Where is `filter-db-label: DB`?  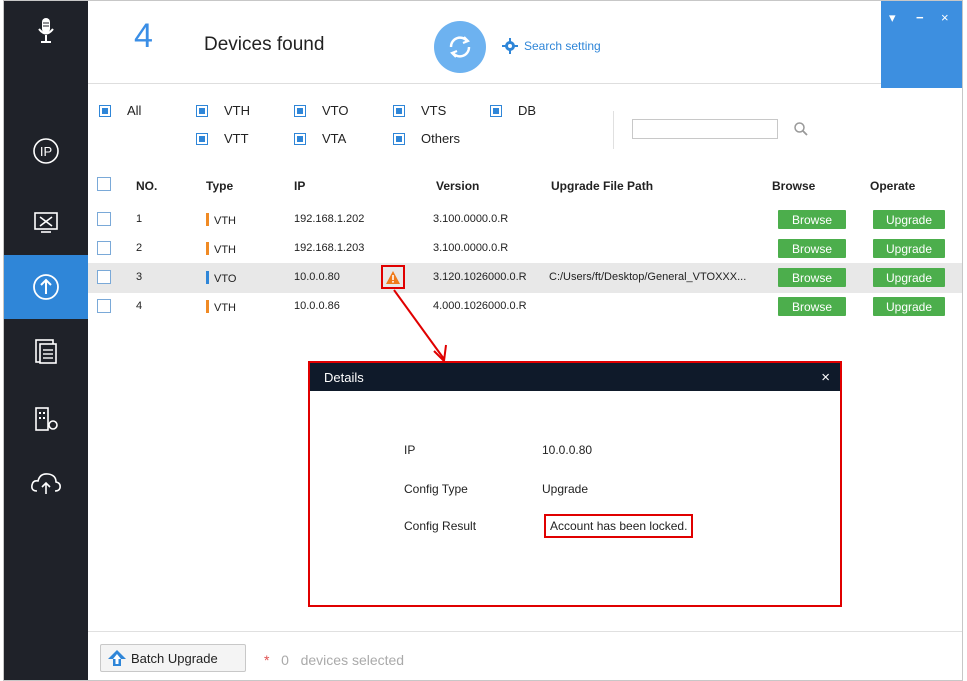
filter-db-label: DB is located at coordinates (527, 110).